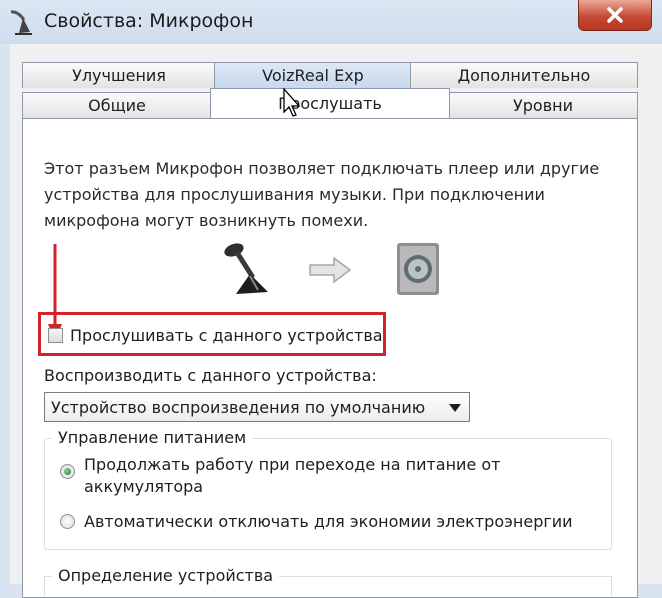  What do you see at coordinates (330, 103) in the screenshot?
I see `tab-listen: Прослушать` at bounding box center [330, 103].